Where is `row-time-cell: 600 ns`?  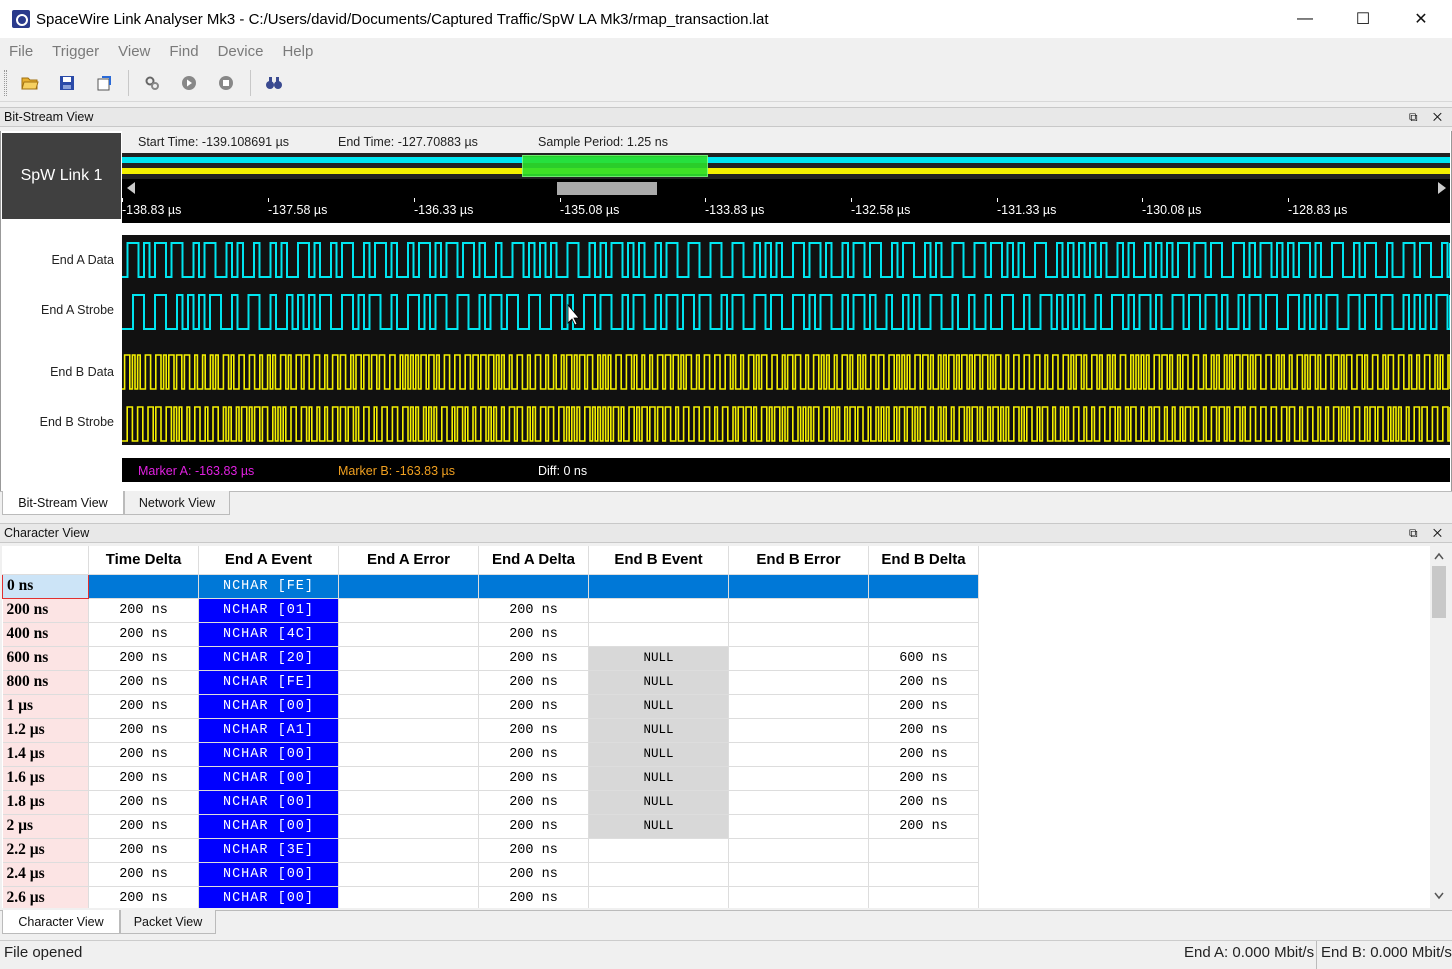 row-time-cell: 600 ns is located at coordinates (45, 658).